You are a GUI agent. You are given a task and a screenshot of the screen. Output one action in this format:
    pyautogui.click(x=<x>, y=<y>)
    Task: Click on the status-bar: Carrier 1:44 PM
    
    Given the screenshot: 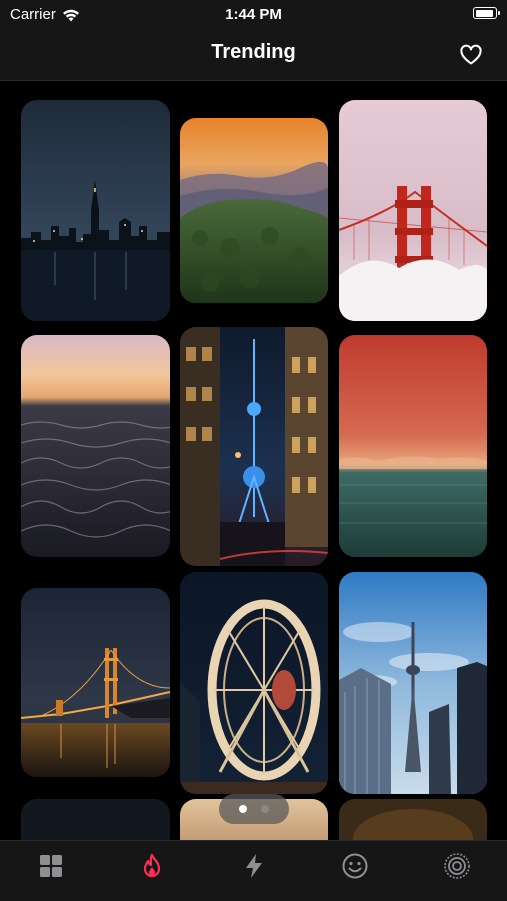 What is the action you would take?
    pyautogui.click(x=253, y=15)
    